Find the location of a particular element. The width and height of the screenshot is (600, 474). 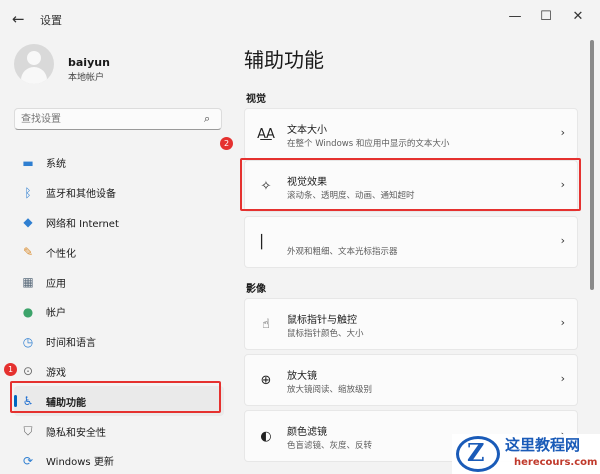

palette-icon: ◐ is located at coordinates (266, 436).